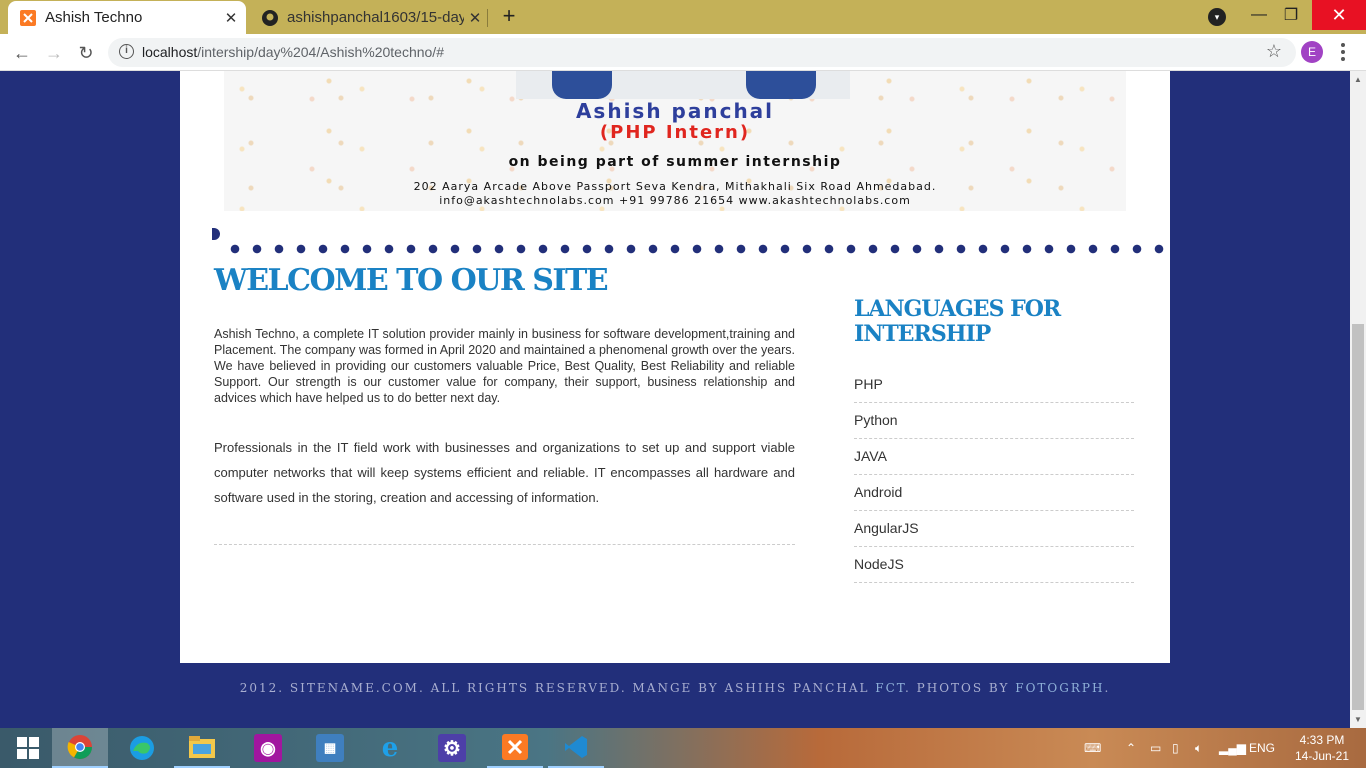  What do you see at coordinates (375, 17) in the screenshot?
I see `tab-title: ashishpanchal1603/15-day` at bounding box center [375, 17].